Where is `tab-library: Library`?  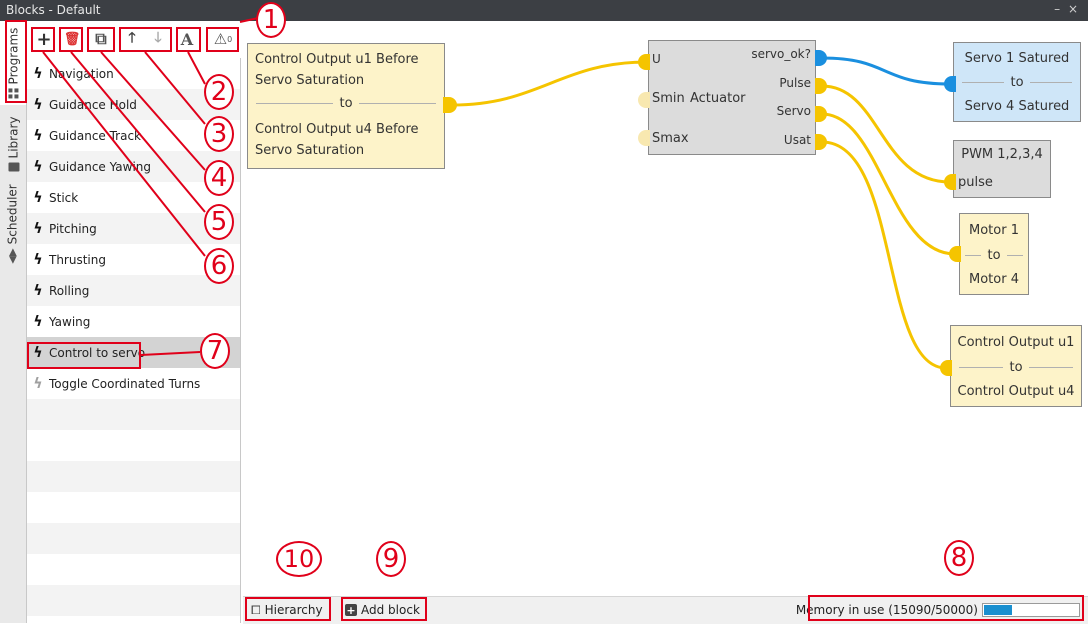
tab-library: Library is located at coordinates (13, 144).